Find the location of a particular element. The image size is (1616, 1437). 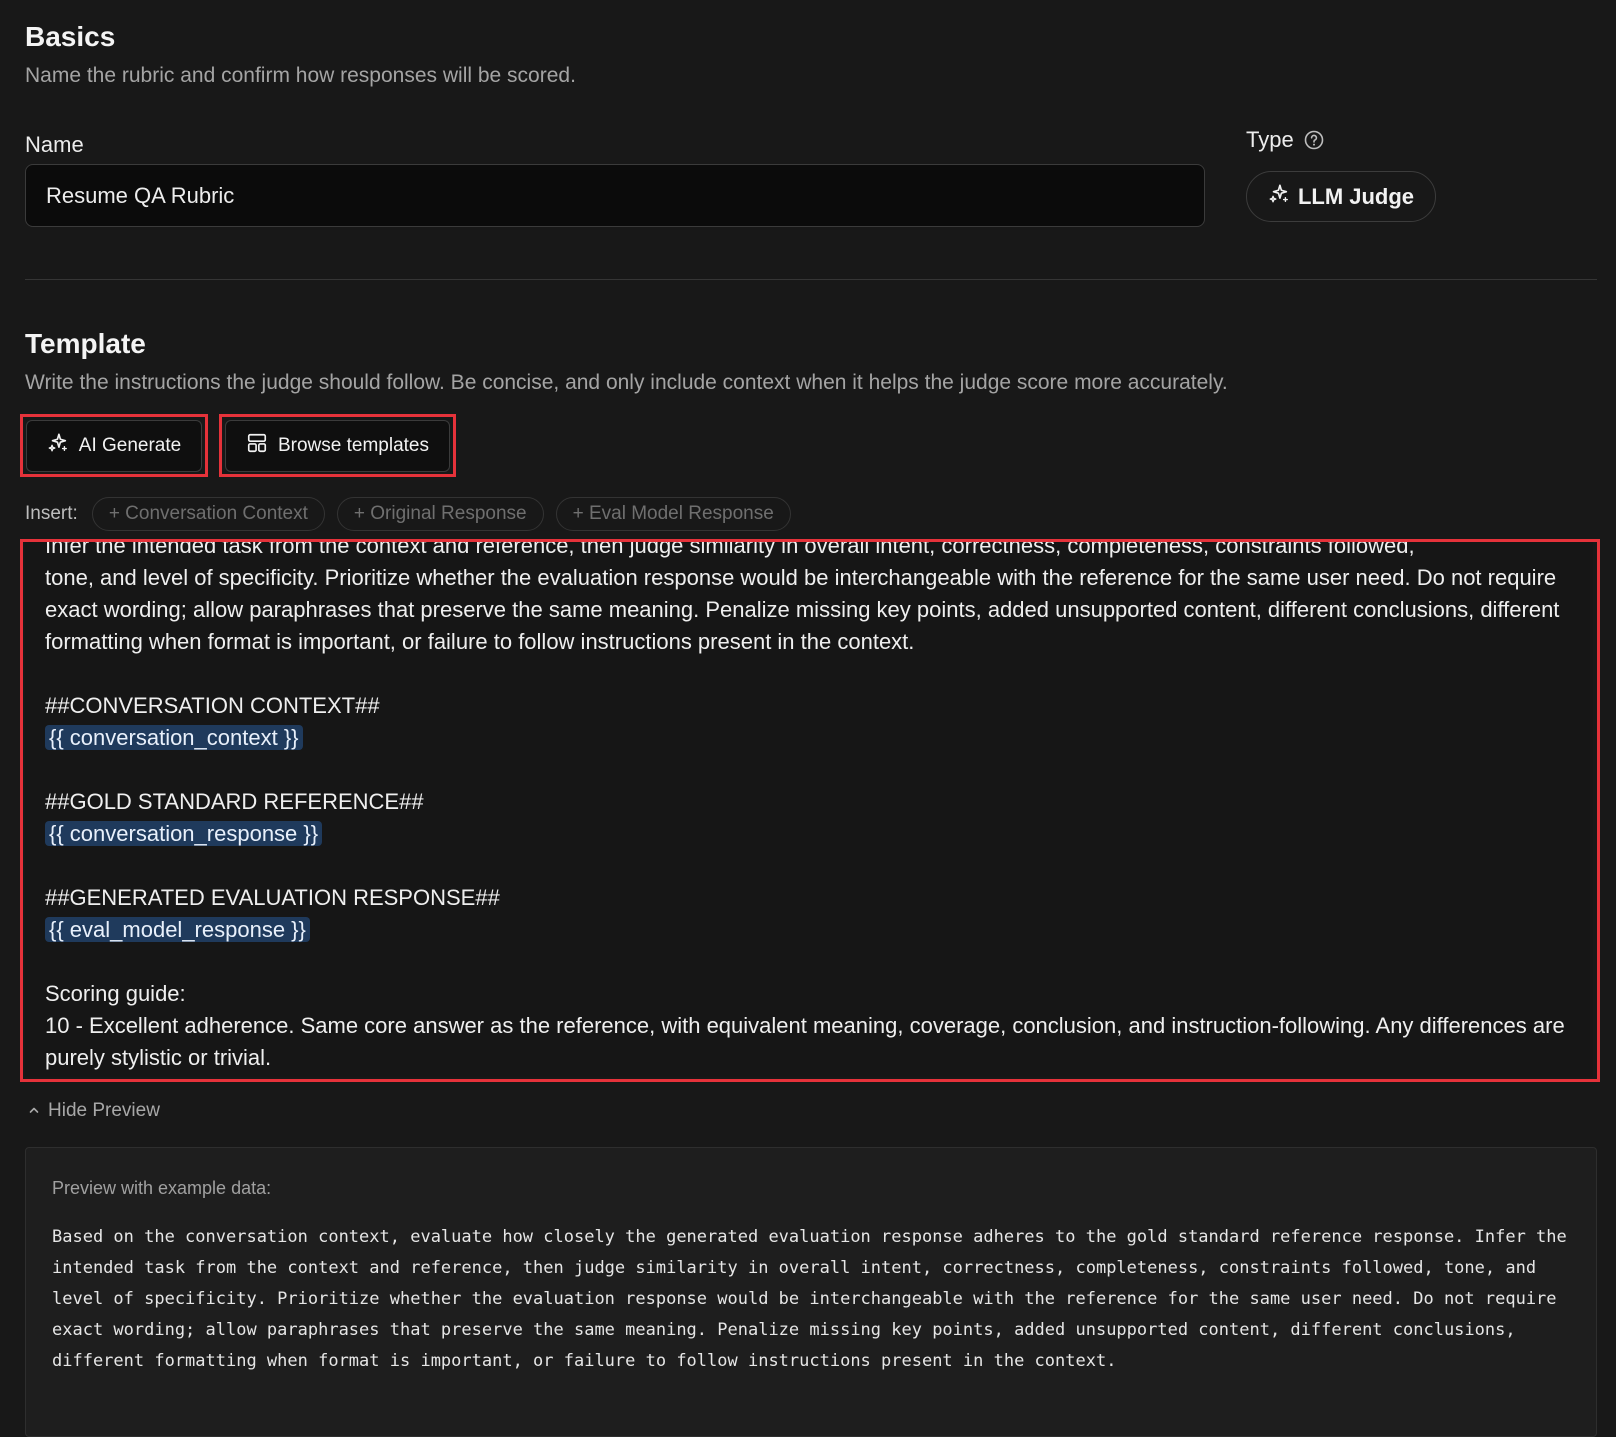

basics-title: Basics is located at coordinates (70, 36).